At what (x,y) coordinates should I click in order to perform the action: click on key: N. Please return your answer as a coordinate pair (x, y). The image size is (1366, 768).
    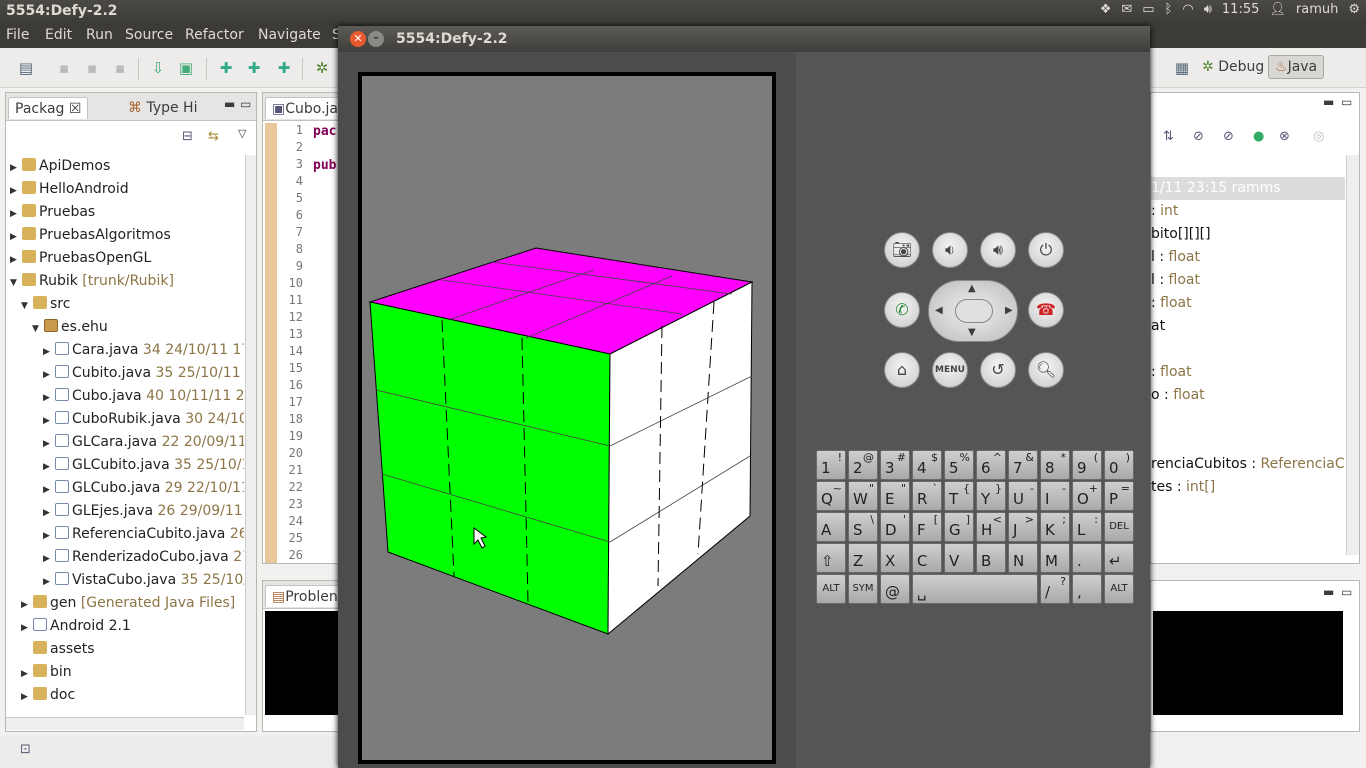
    Looking at the image, I should click on (1023, 558).